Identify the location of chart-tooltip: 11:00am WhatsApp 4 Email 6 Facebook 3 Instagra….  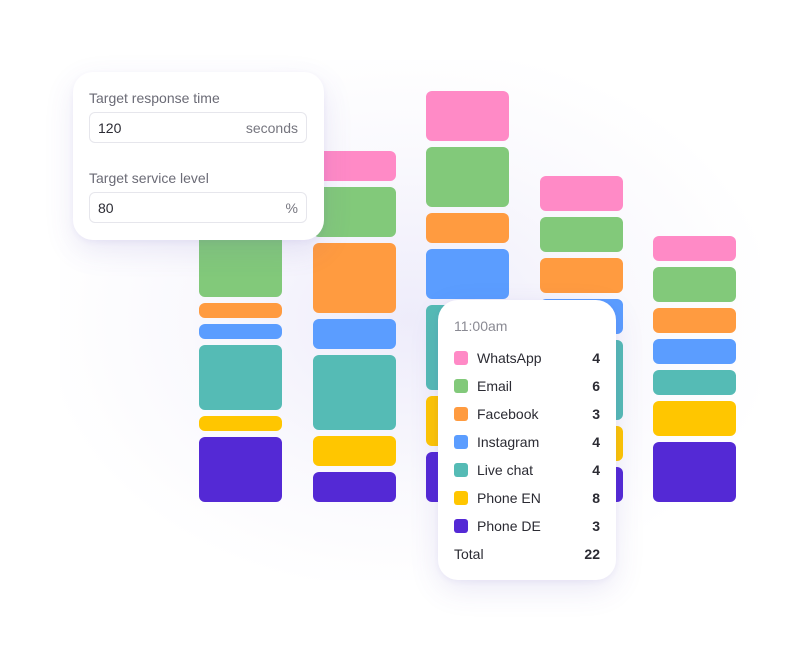
(527, 440).